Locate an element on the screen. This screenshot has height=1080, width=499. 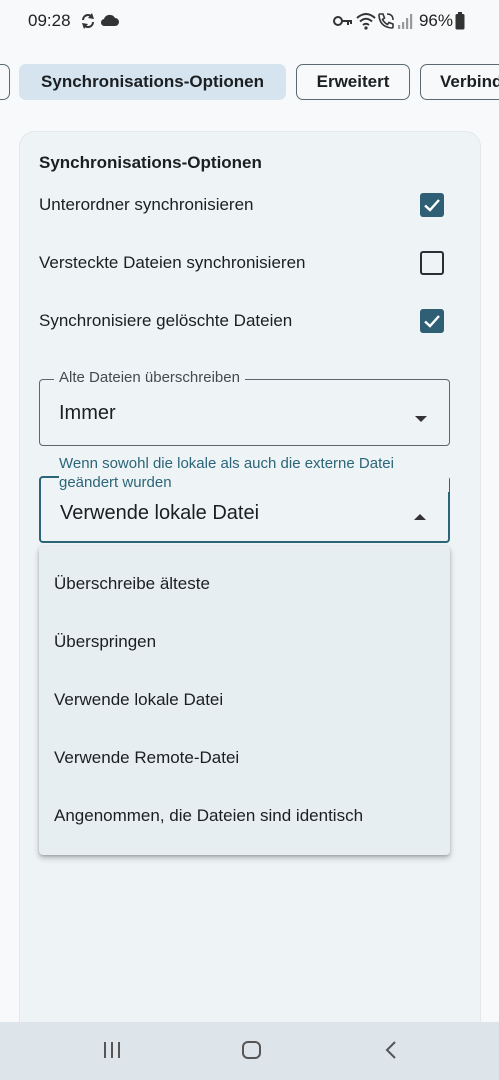
navigation-bar is located at coordinates (249, 1051).